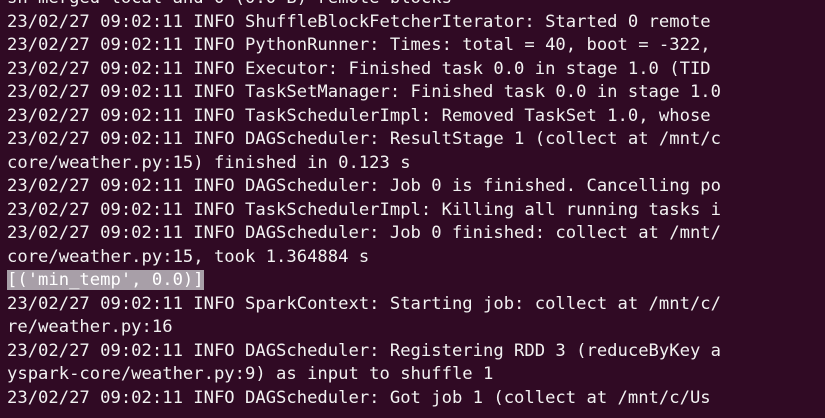 The image size is (825, 418). What do you see at coordinates (90, 327) in the screenshot?
I see `terminal-line: re/weather.py:16` at bounding box center [90, 327].